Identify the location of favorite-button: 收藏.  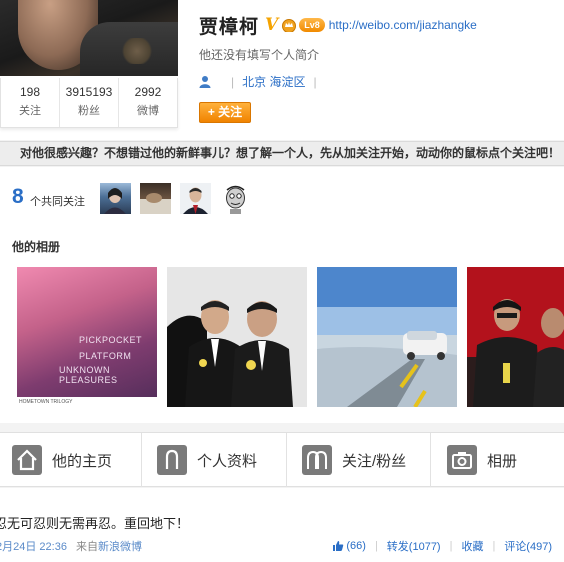
(472, 546).